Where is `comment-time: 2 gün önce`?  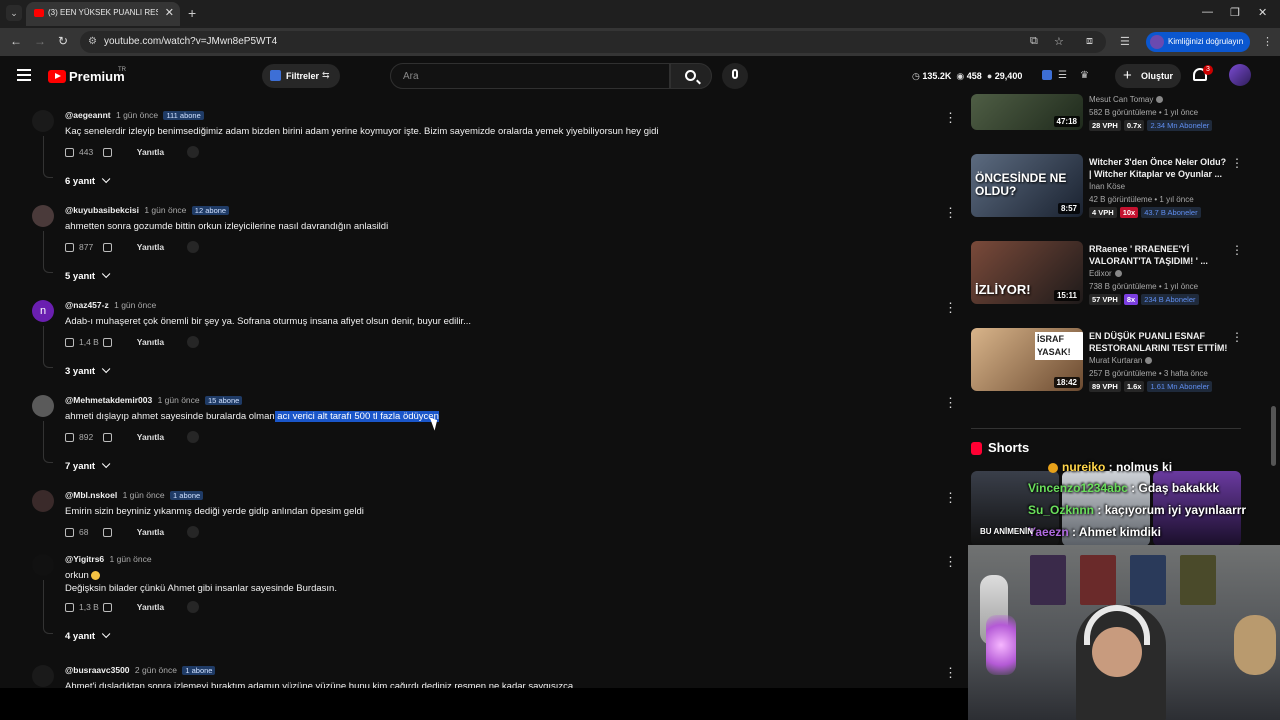 comment-time: 2 gün önce is located at coordinates (156, 670).